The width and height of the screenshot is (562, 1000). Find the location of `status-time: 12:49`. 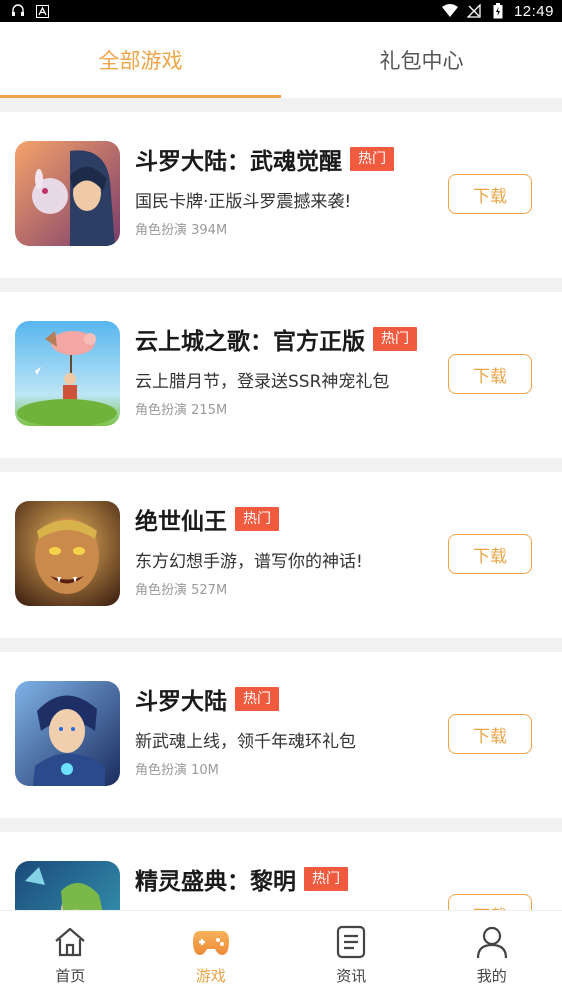

status-time: 12:49 is located at coordinates (533, 11).